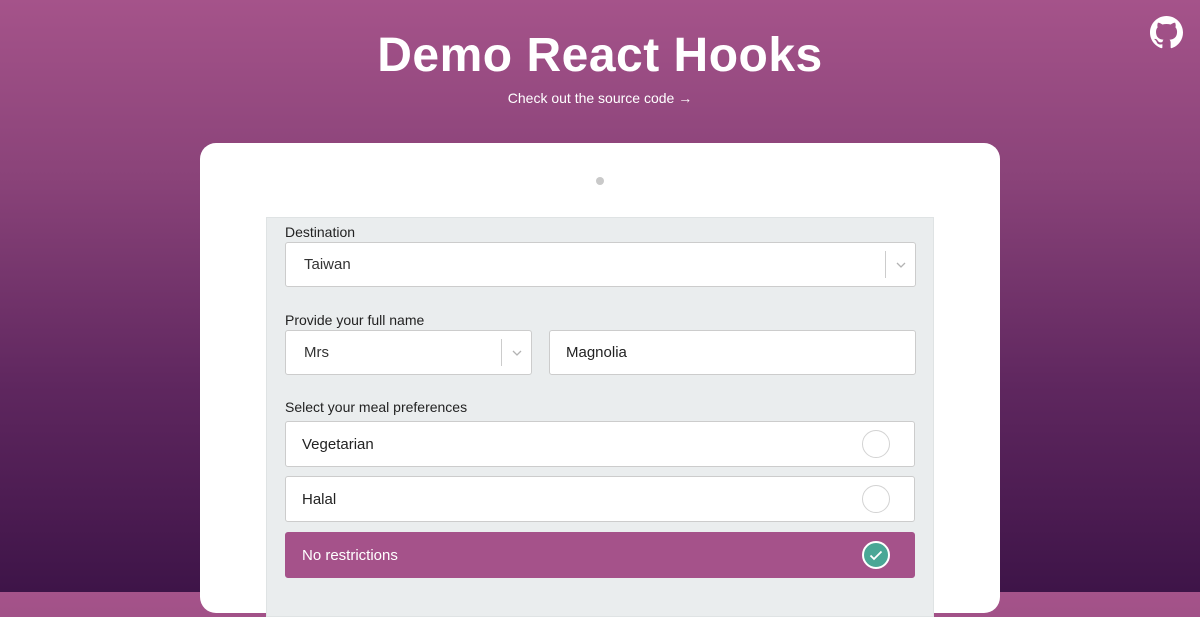 This screenshot has height=617, width=1200. What do you see at coordinates (600, 55) in the screenshot?
I see `page-title: Demo React Hooks` at bounding box center [600, 55].